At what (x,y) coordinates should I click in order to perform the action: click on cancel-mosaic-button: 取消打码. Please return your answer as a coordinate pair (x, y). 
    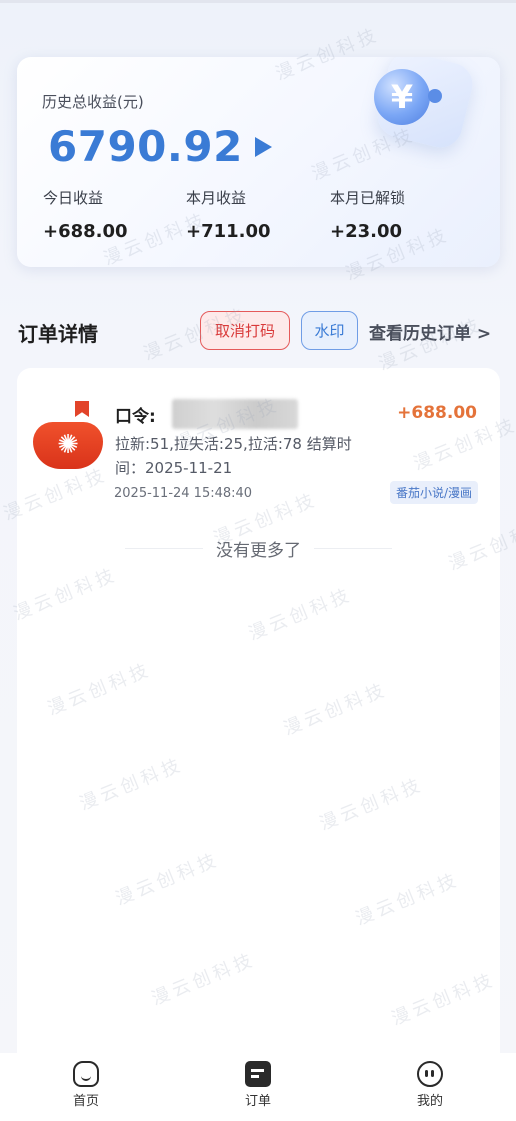
    Looking at the image, I should click on (245, 330).